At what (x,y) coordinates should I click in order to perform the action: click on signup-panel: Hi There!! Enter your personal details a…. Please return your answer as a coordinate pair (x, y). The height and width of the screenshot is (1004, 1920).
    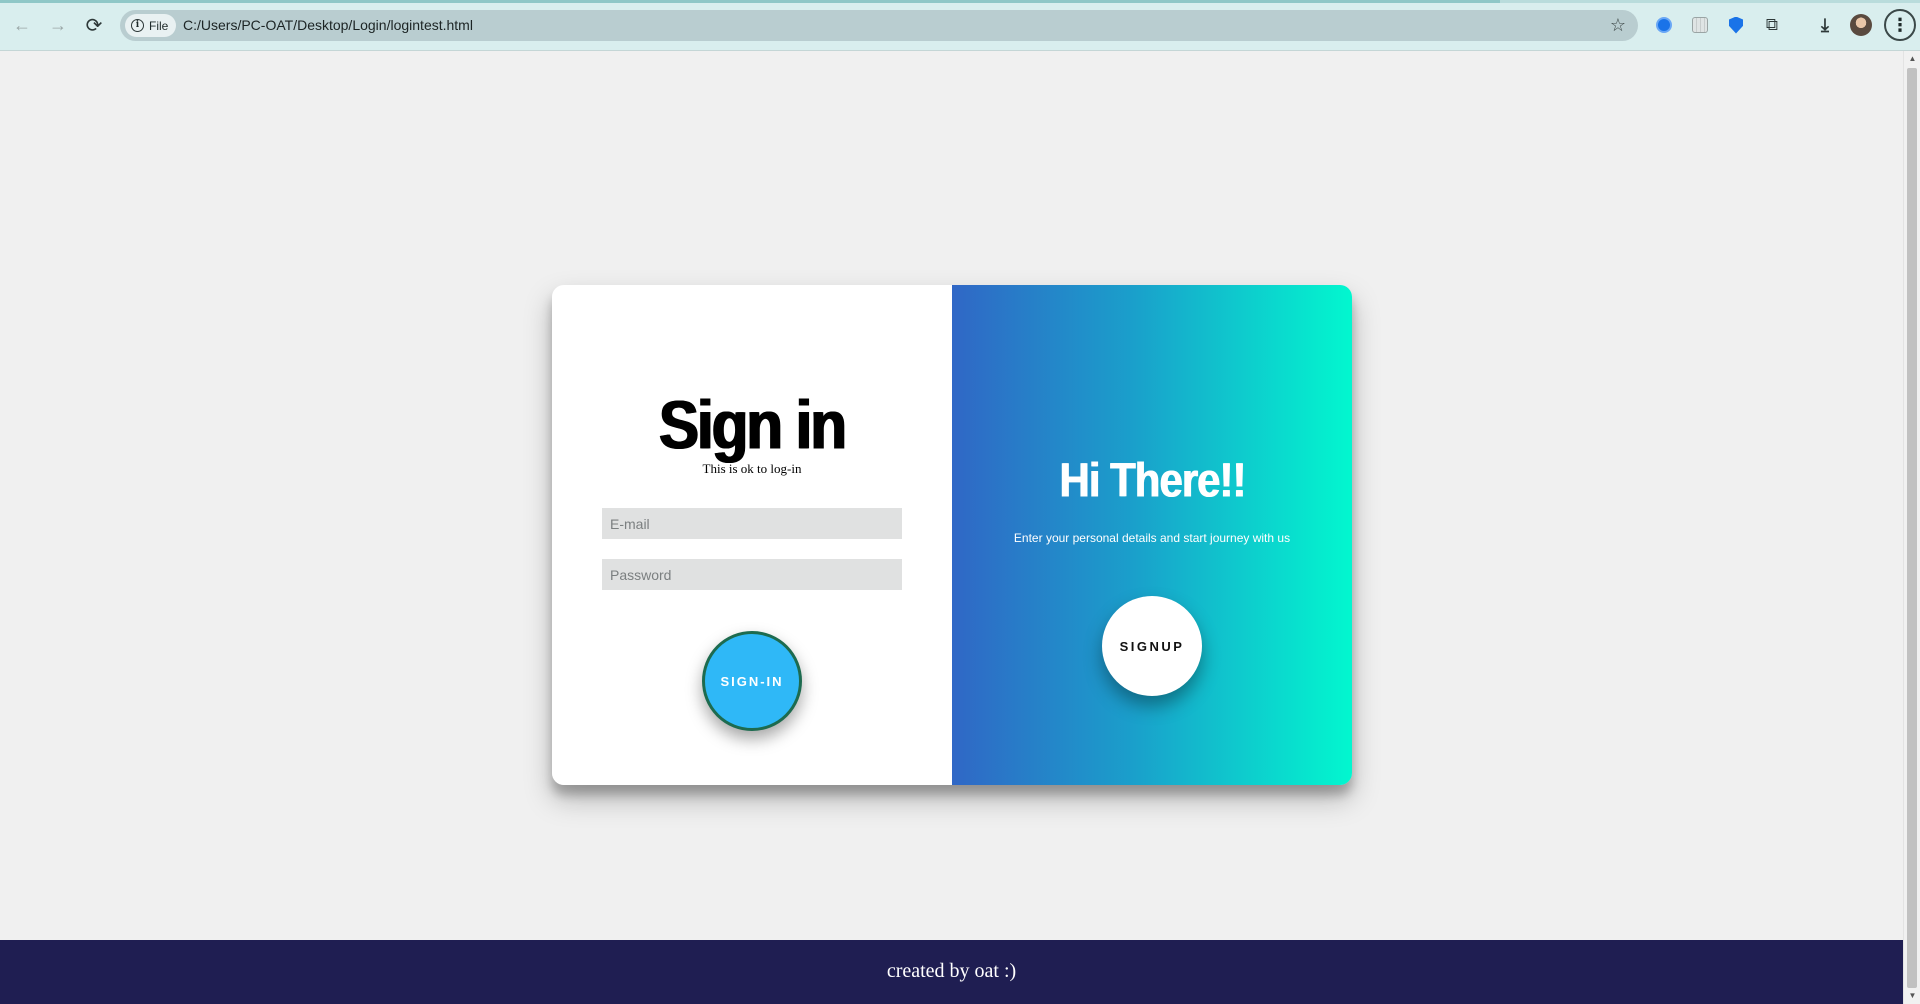
    Looking at the image, I should click on (1152, 535).